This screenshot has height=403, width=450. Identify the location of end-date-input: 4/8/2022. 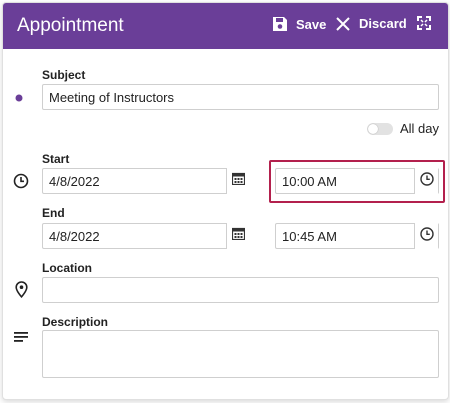
(146, 236).